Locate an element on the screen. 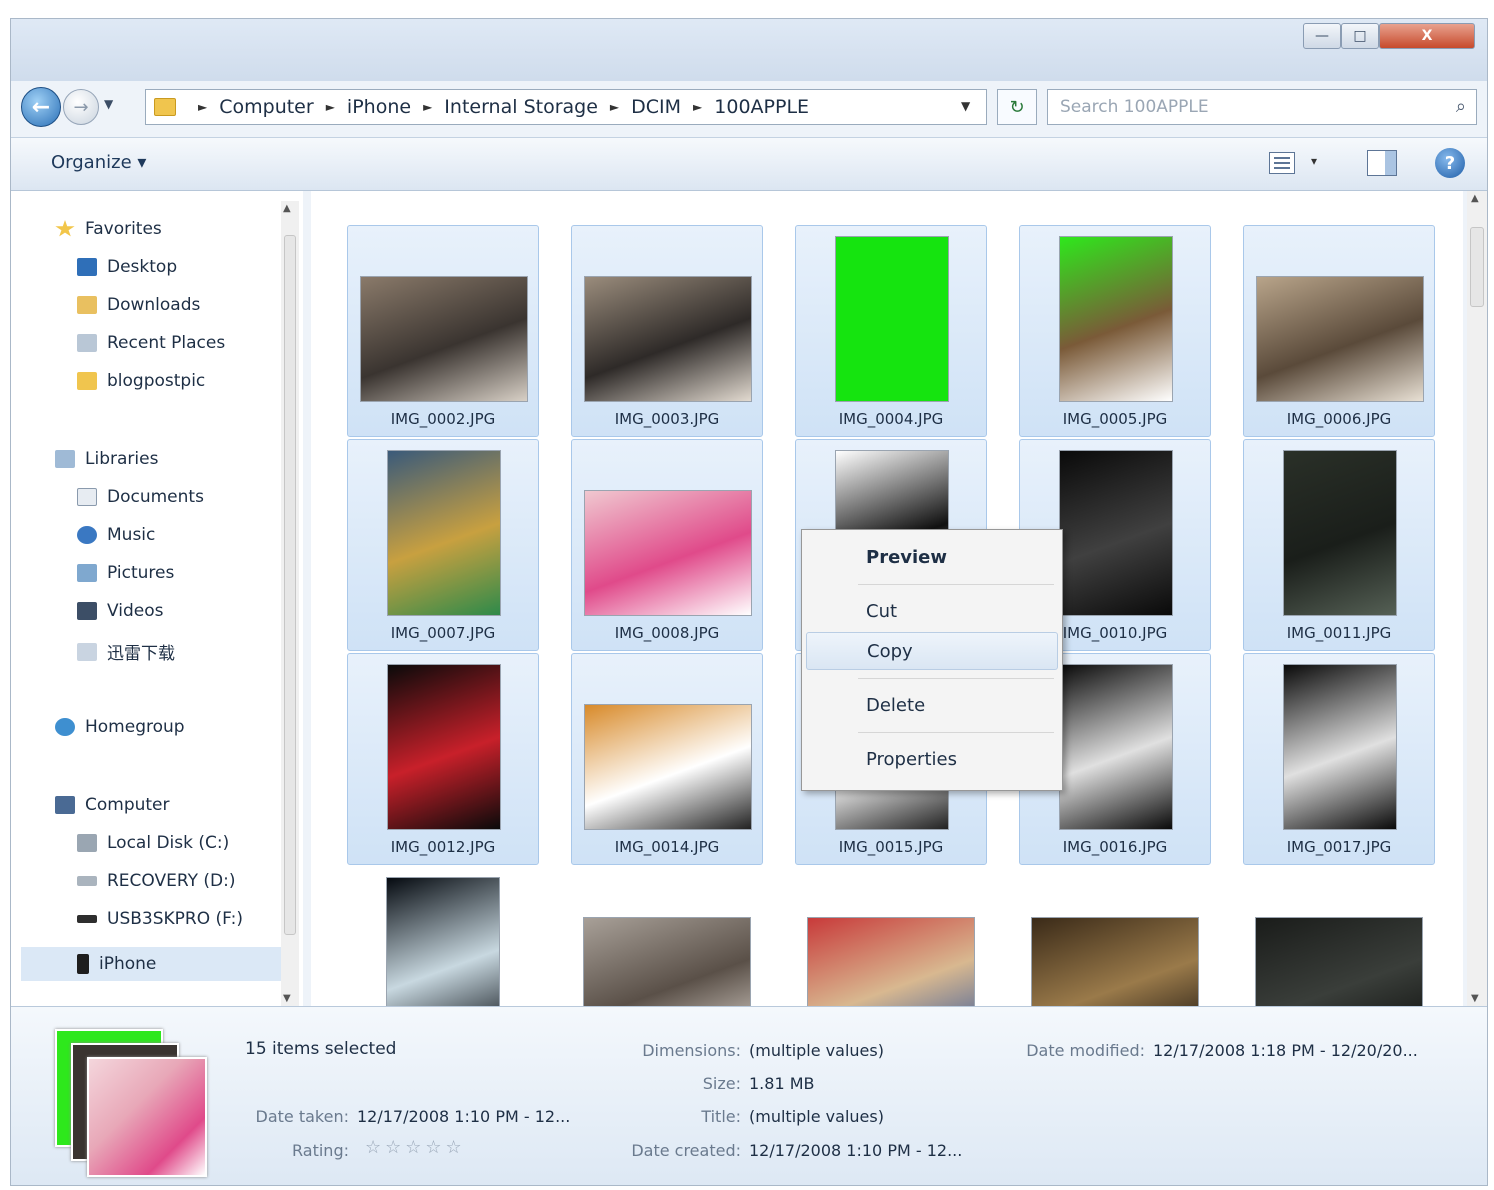 Image resolution: width=1494 pixels, height=1190 pixels. maximize-button: □ is located at coordinates (1360, 36).